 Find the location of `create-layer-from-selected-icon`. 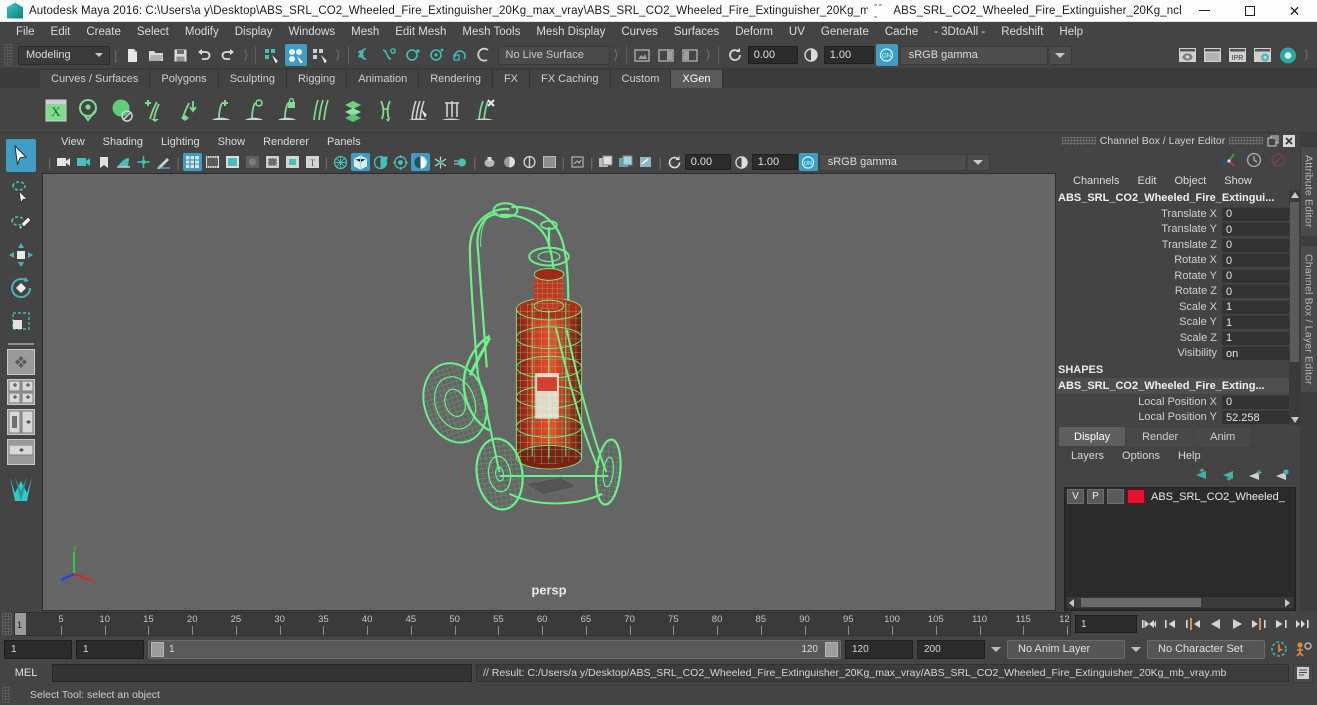

create-layer-from-selected-icon is located at coordinates (1281, 475).